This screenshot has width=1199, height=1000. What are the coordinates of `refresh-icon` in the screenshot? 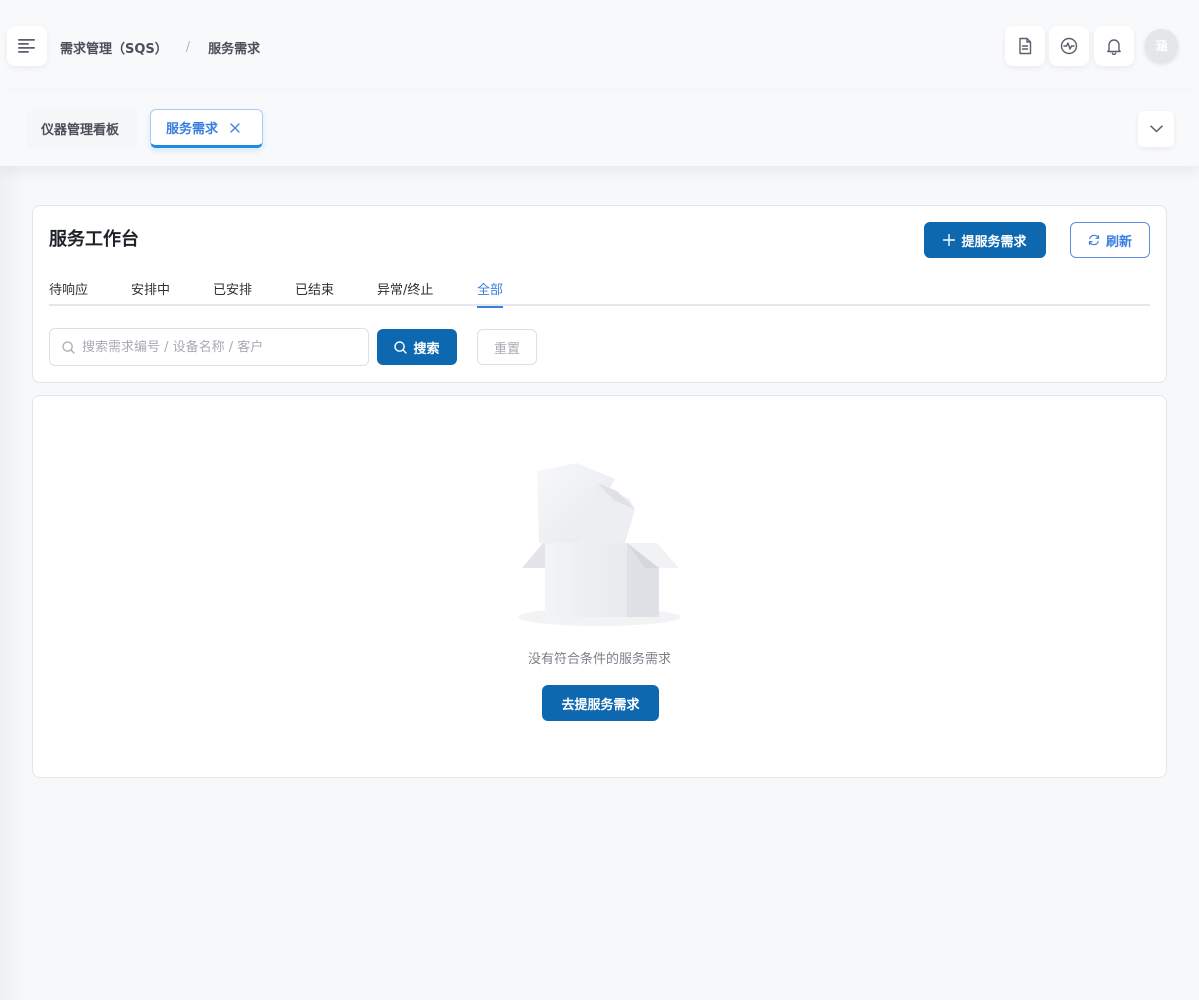 It's located at (1094, 240).